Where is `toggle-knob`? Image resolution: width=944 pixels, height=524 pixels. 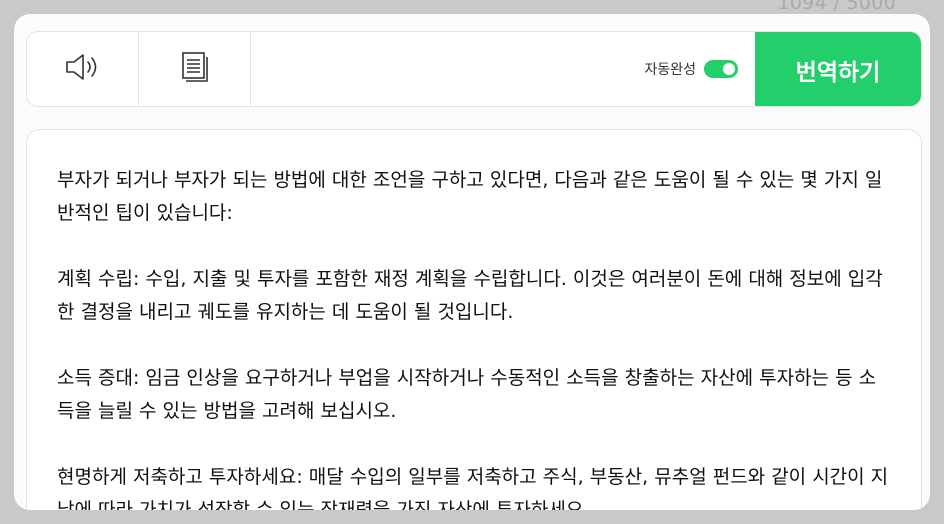
toggle-knob is located at coordinates (729, 69).